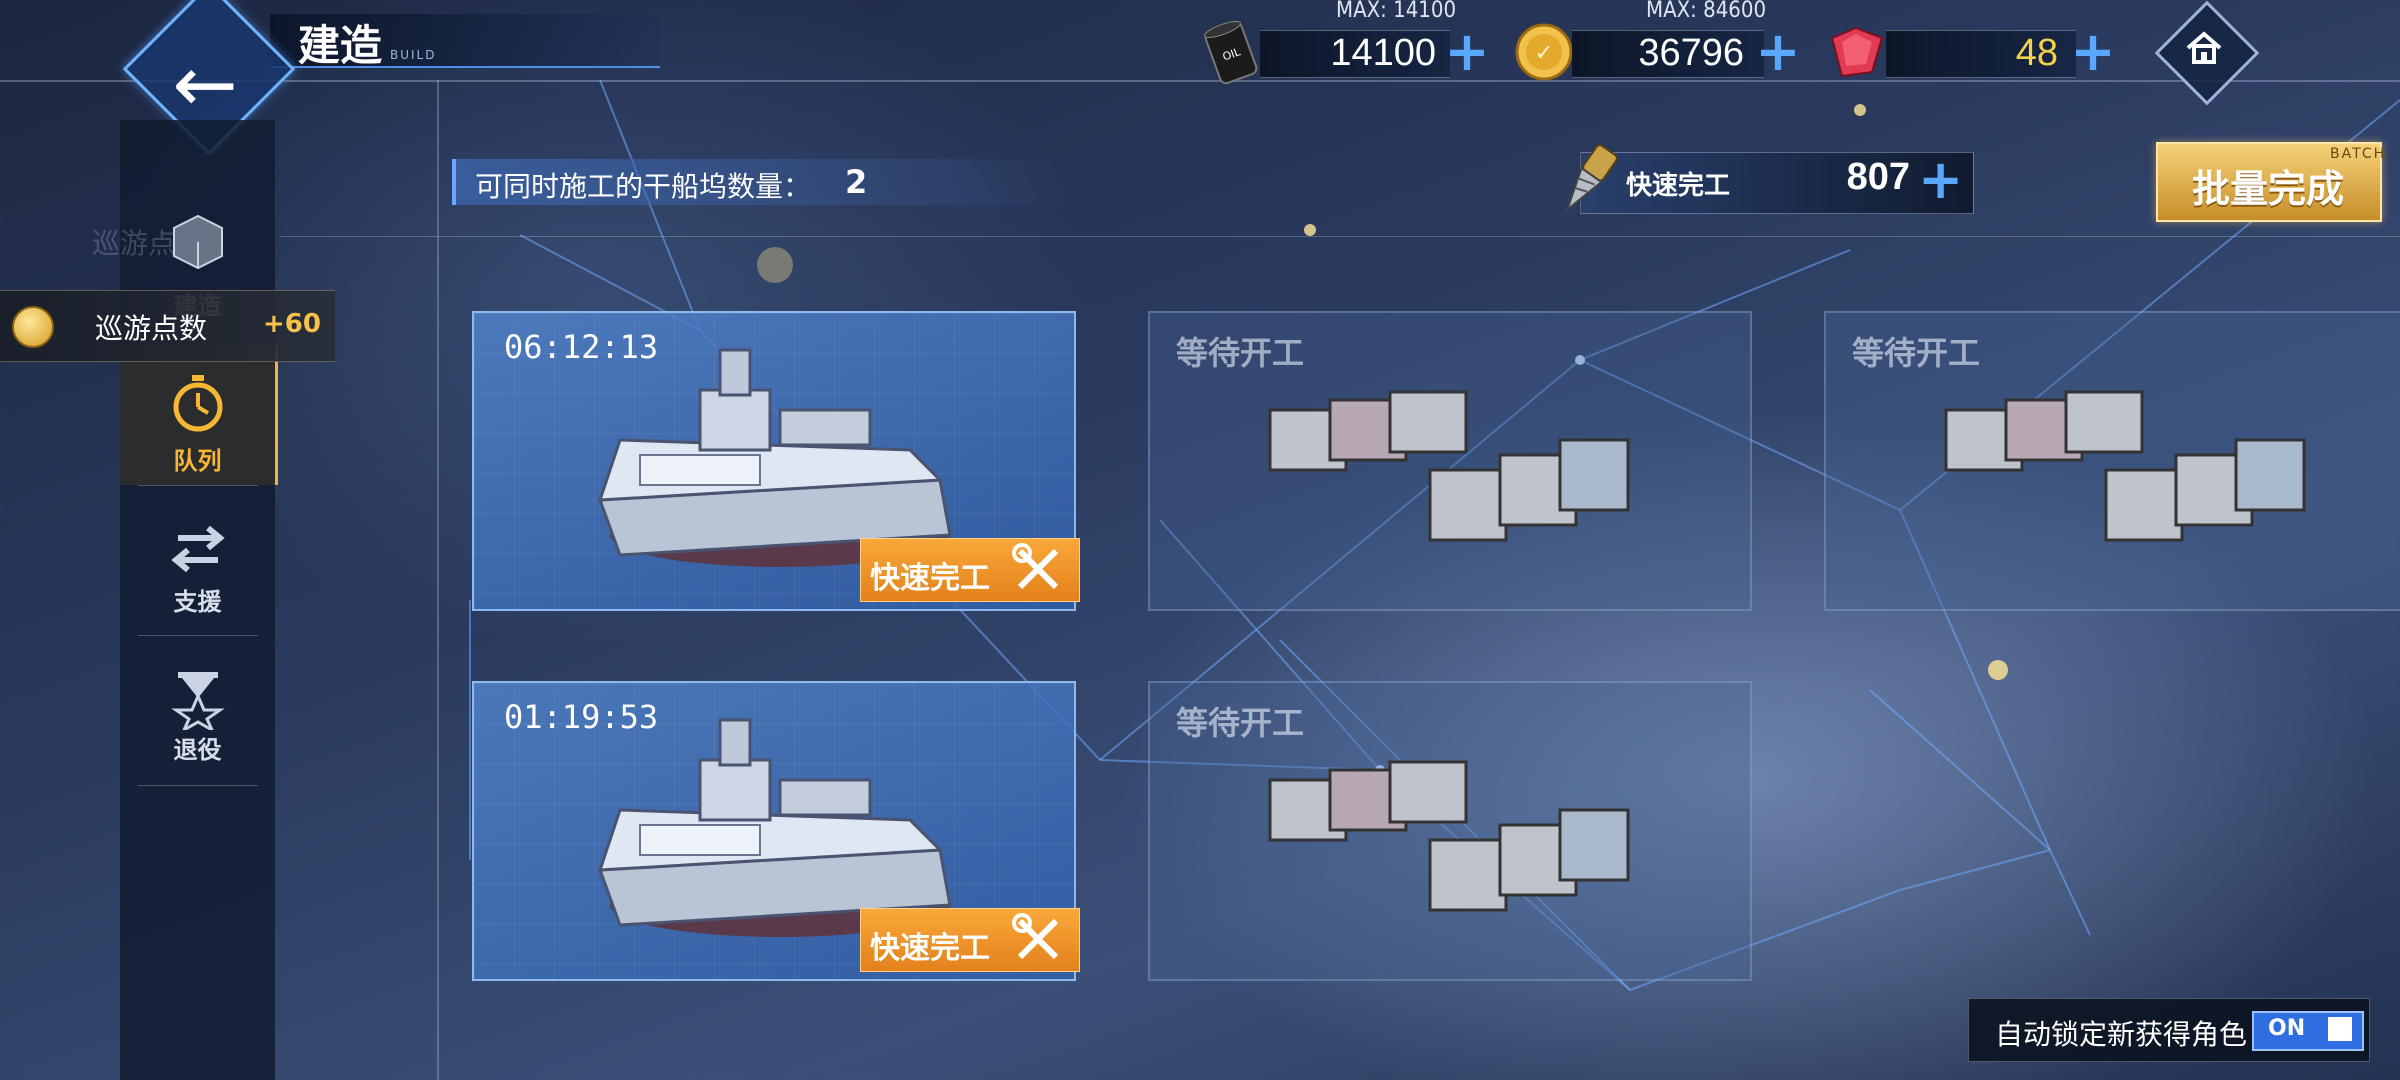 This screenshot has height=1080, width=2400. Describe the element at coordinates (198, 701) in the screenshot. I see `hourglass-star-icon` at that location.